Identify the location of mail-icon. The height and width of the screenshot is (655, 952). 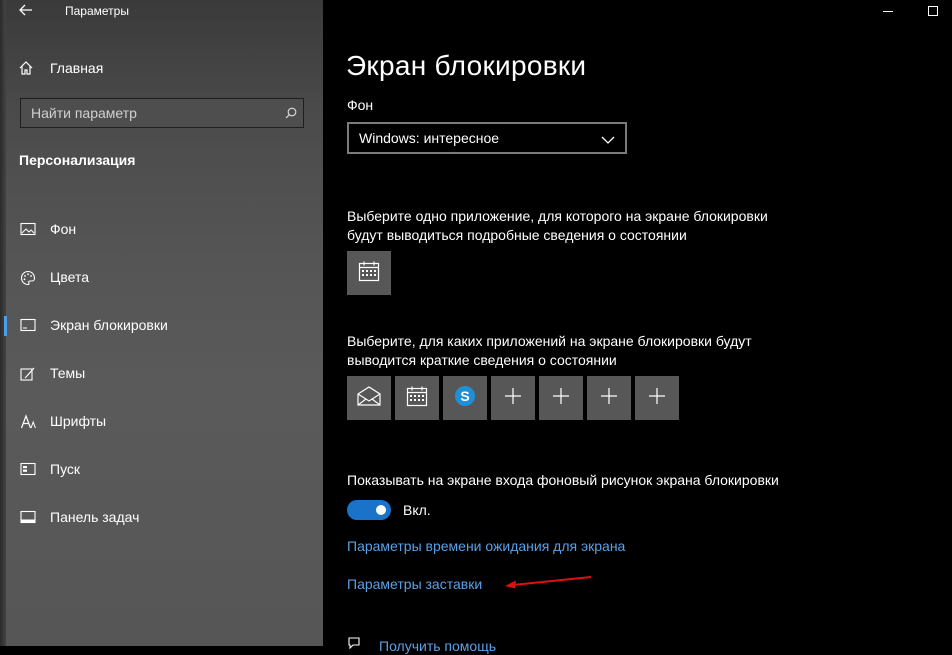
(369, 398).